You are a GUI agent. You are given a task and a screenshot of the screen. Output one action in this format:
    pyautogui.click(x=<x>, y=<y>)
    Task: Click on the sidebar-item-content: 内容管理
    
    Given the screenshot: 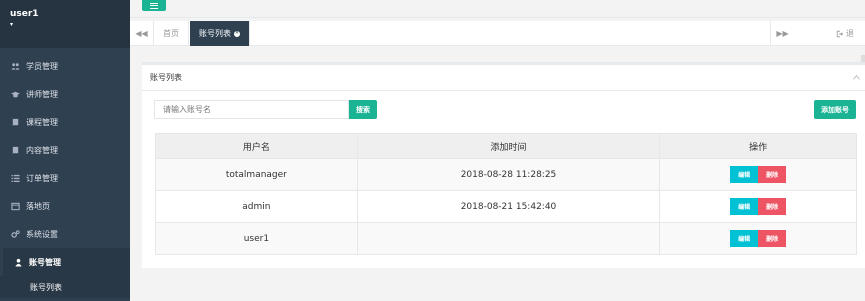 What is the action you would take?
    pyautogui.click(x=65, y=150)
    